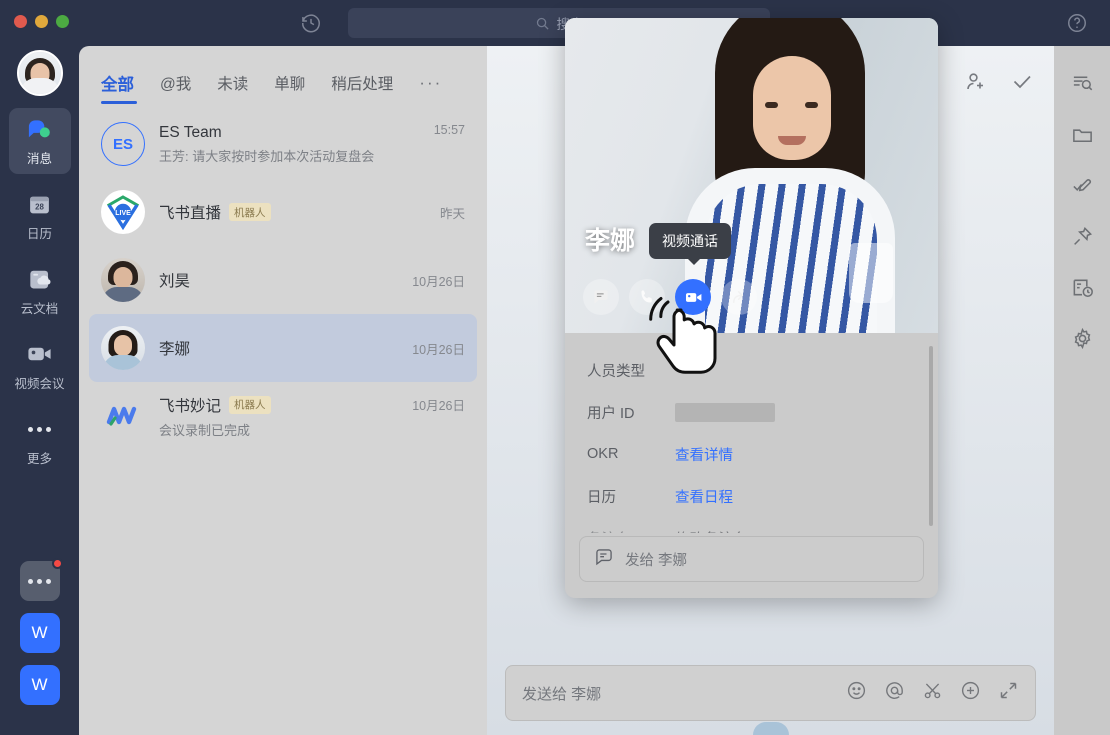 This screenshot has height=735, width=1110. I want to click on list-item-title: 刘昊, so click(175, 281).